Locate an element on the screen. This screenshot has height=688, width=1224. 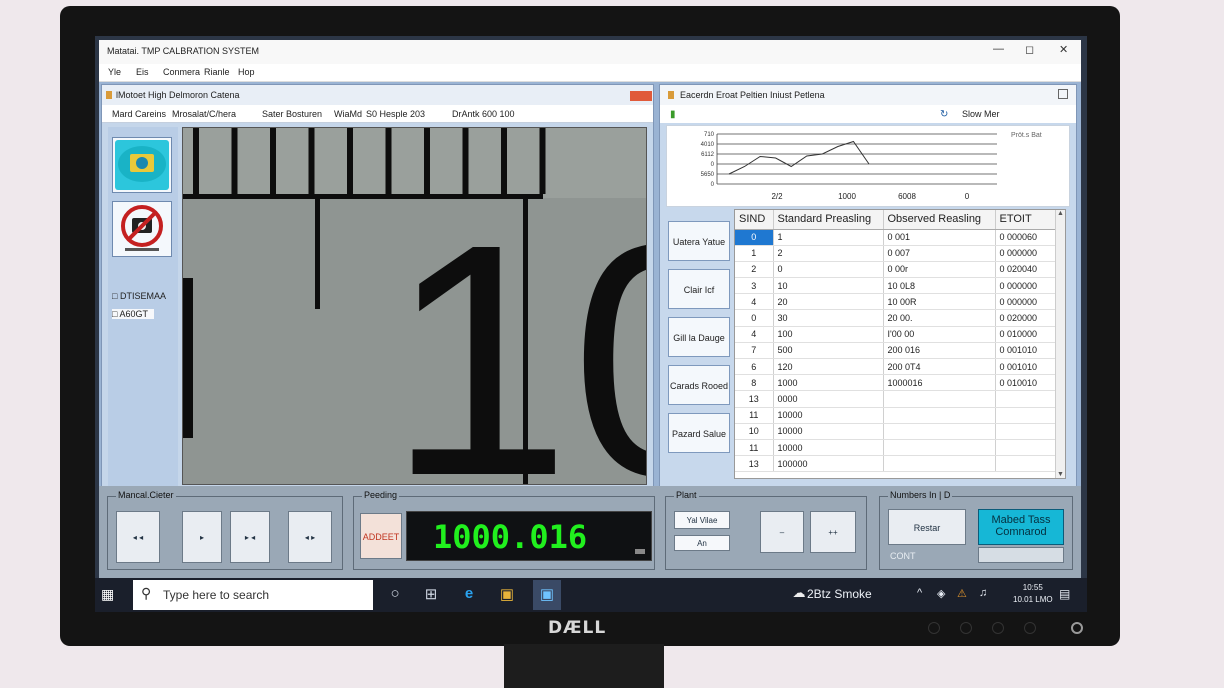
table-row: 10 10000 is located at coordinates (895, 431).